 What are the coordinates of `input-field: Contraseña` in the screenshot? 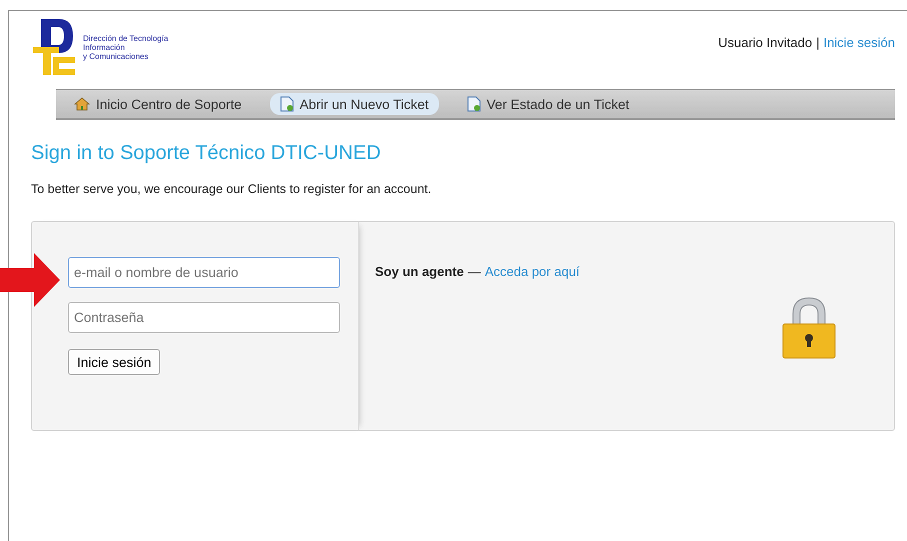 It's located at (204, 317).